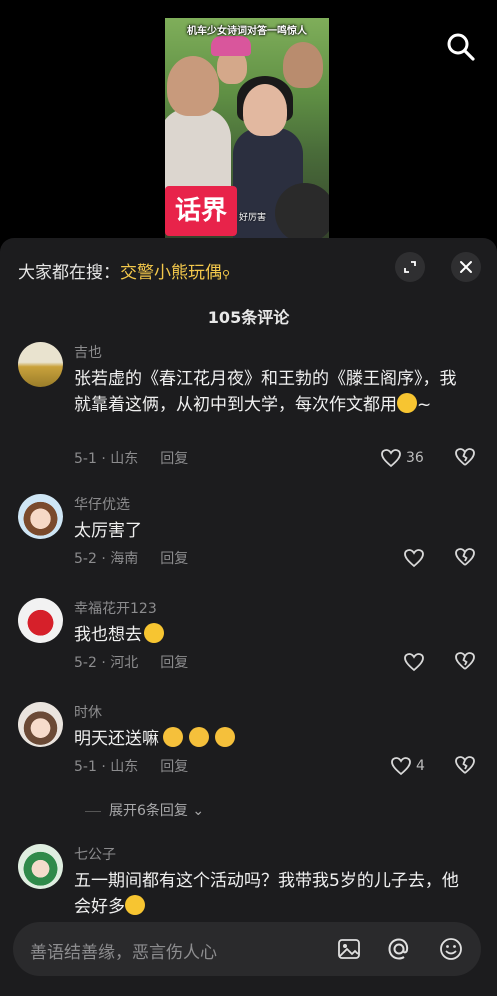  Describe the element at coordinates (461, 47) in the screenshot. I see `search-icon` at that location.